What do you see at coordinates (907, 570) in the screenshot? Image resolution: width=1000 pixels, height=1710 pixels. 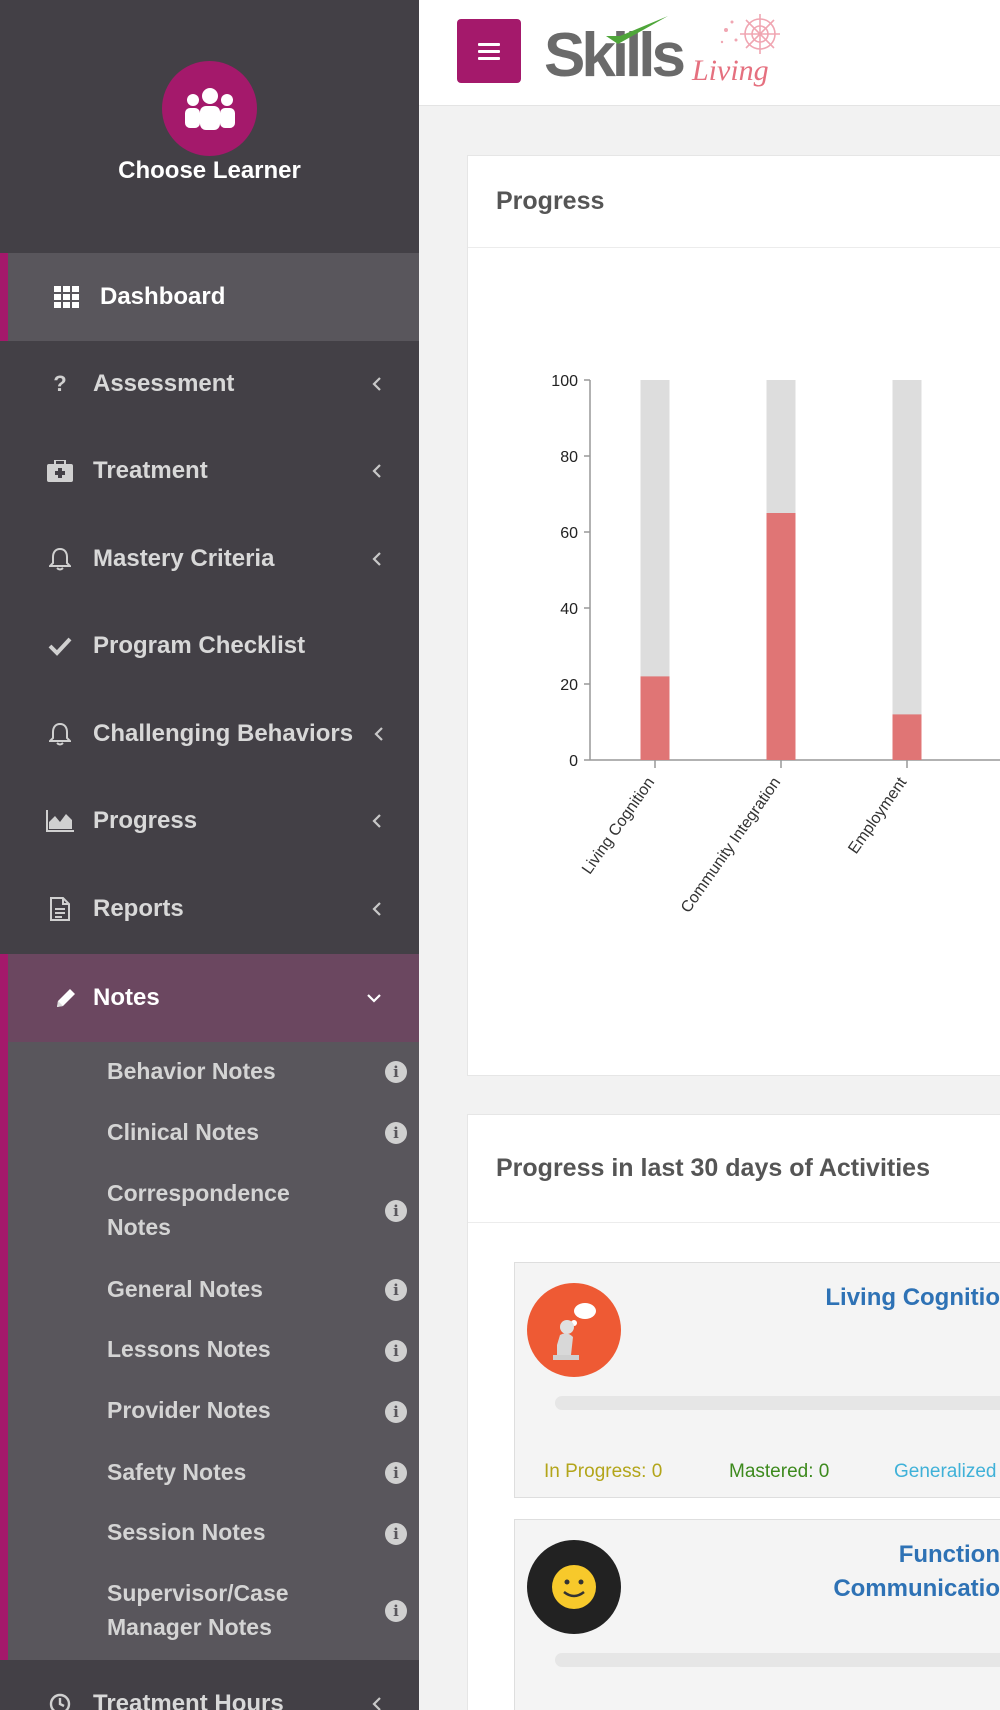 I see `bar-background` at bounding box center [907, 570].